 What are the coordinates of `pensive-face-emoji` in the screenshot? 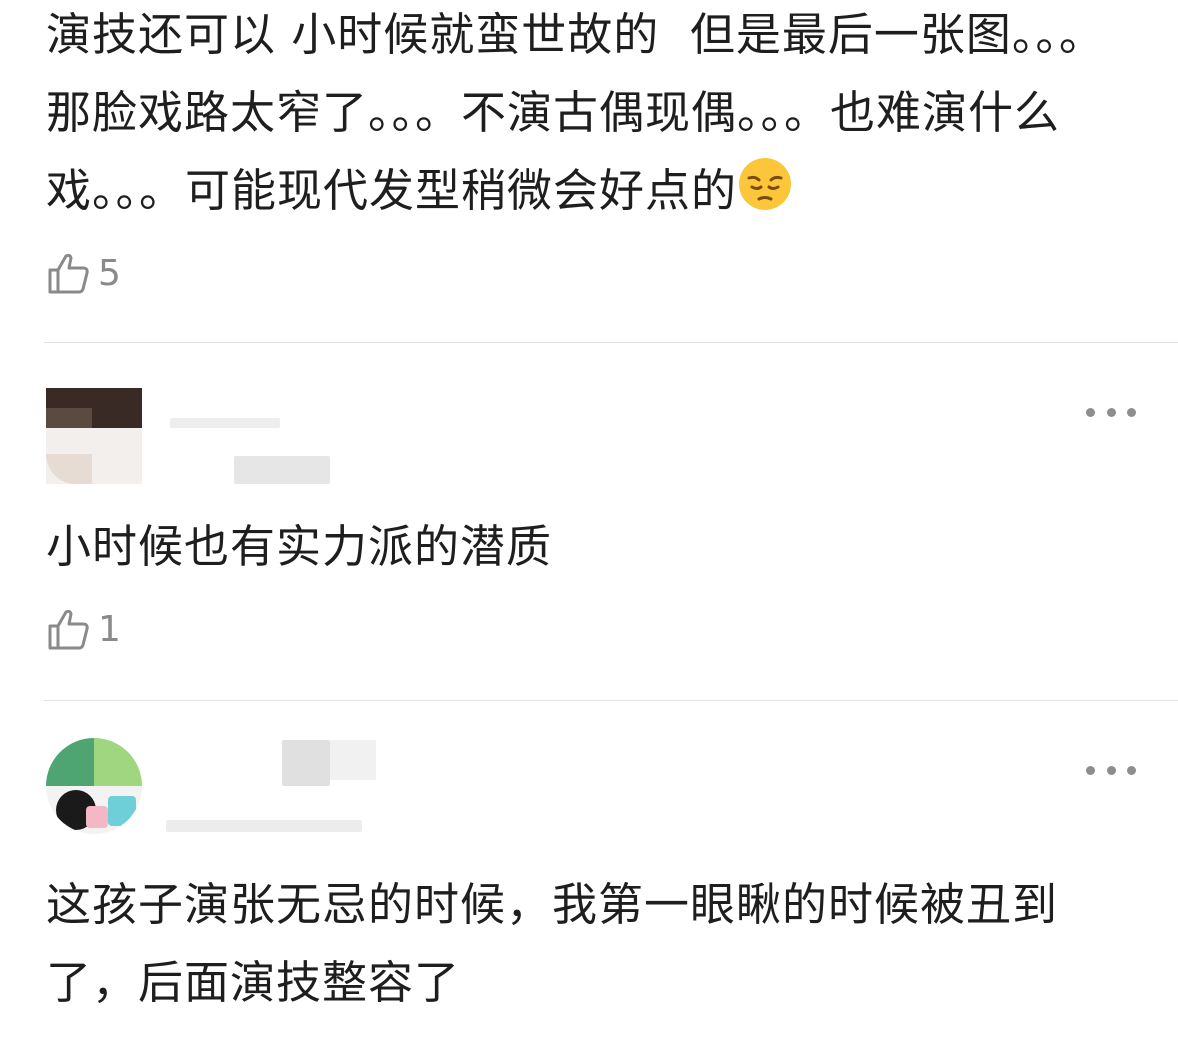 It's located at (765, 184).